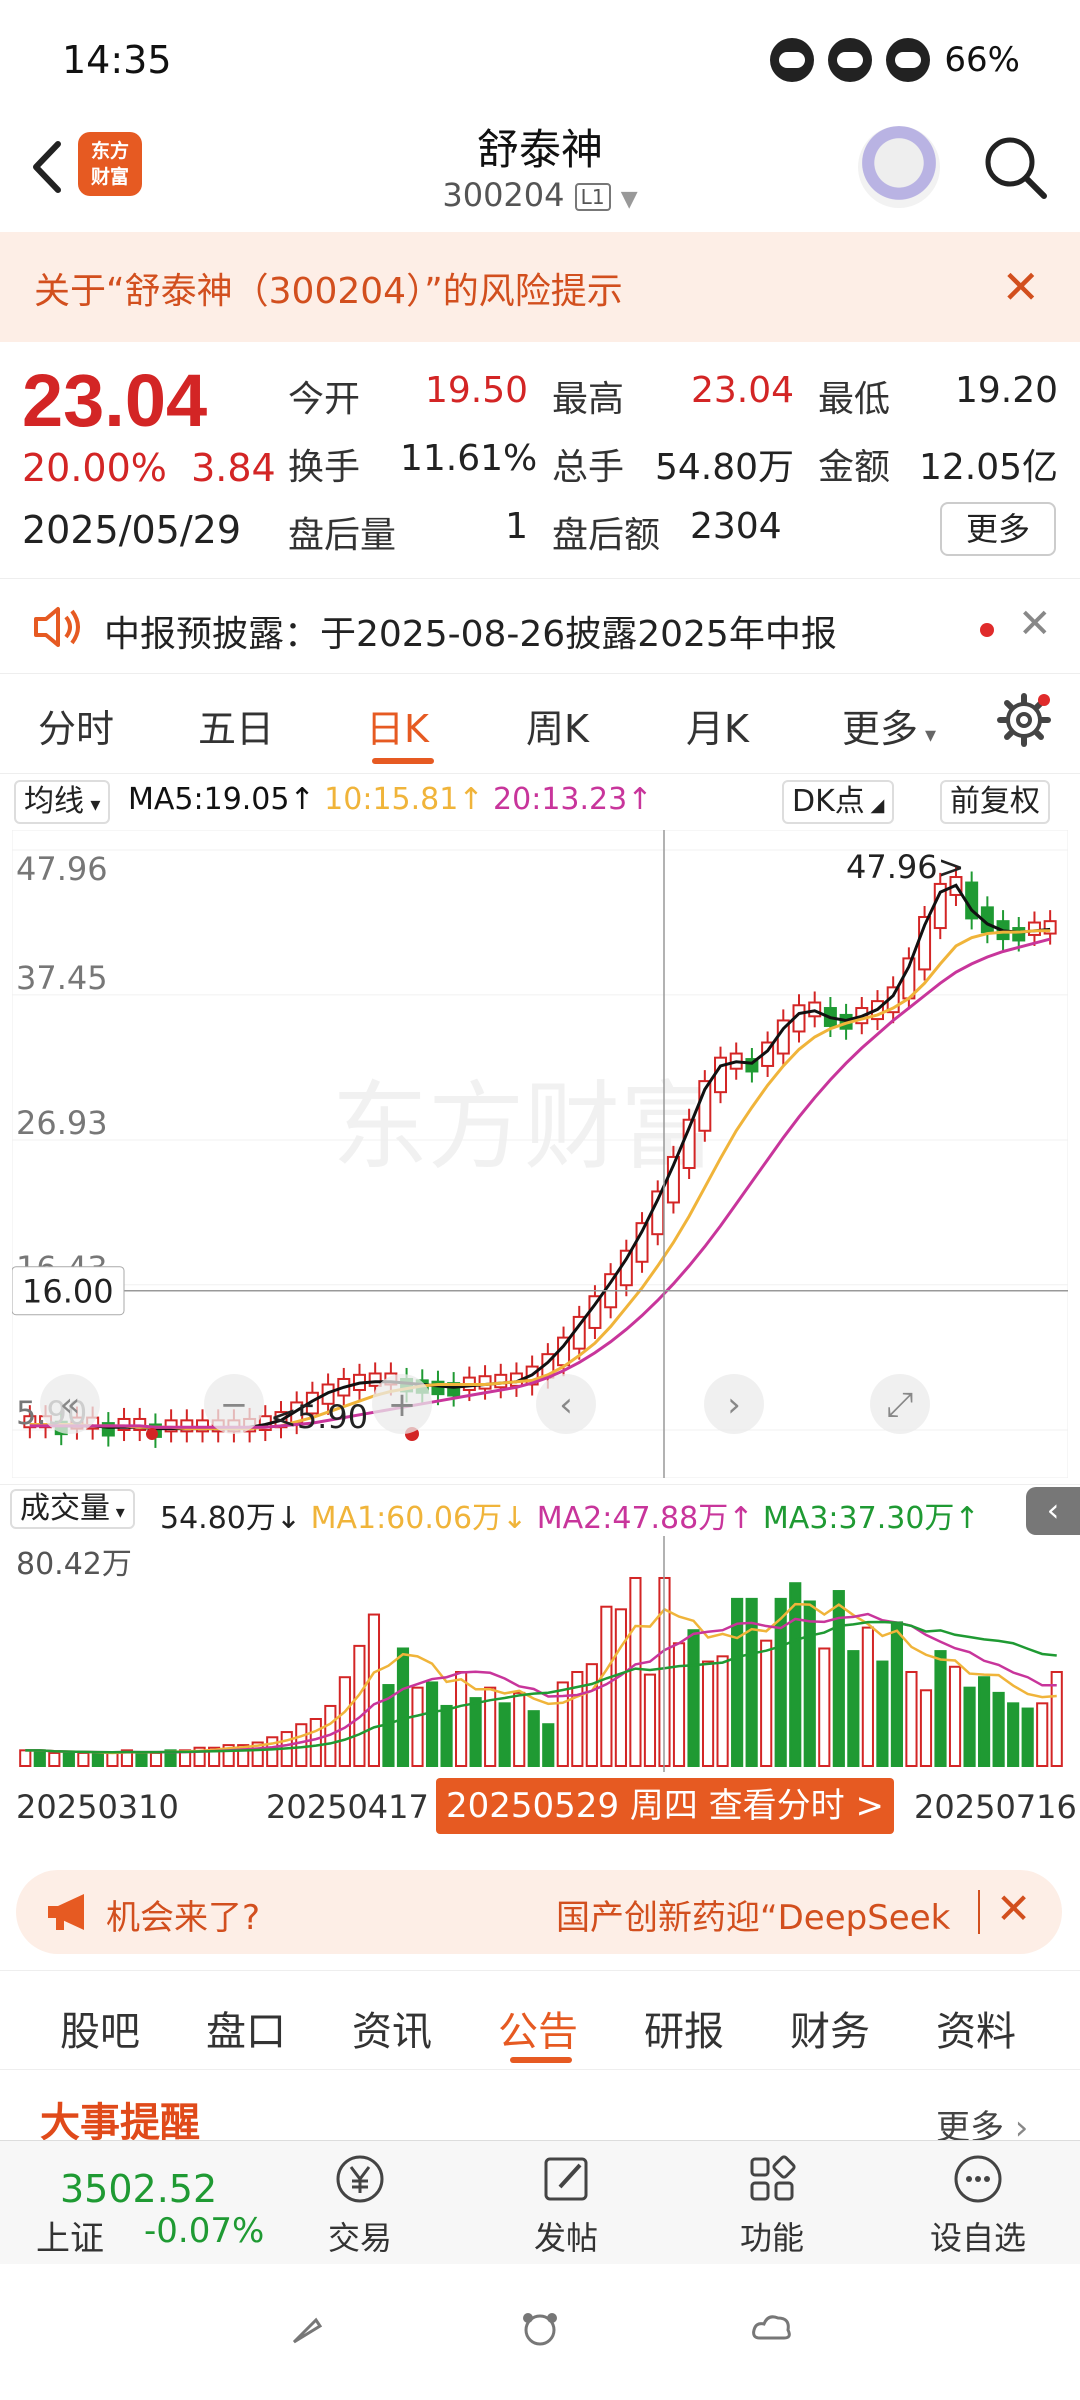 This screenshot has height=2400, width=1080. I want to click on assistant-avatar, so click(899, 167).